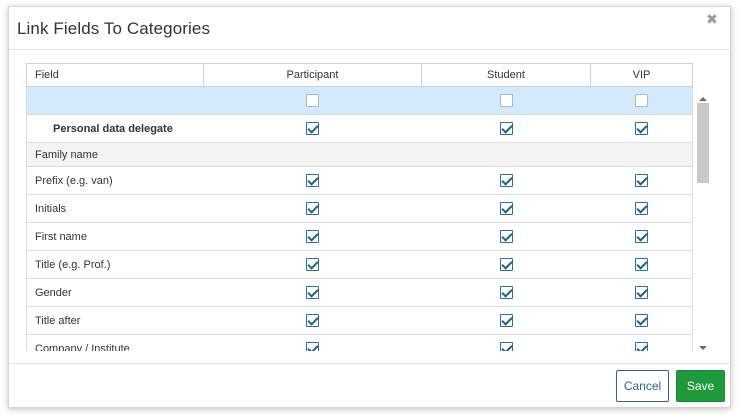 The height and width of the screenshot is (415, 739). Describe the element at coordinates (369, 28) in the screenshot. I see `dialog-header: Link Fields To Categories ✖` at that location.